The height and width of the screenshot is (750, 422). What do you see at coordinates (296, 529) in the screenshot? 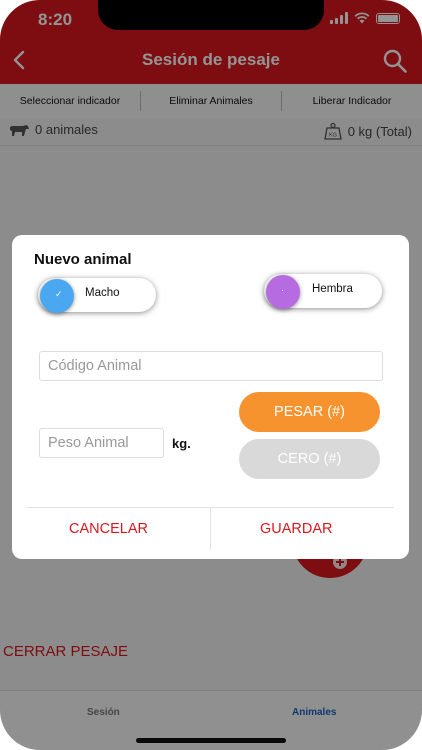
I see `save-button: GUARDAR` at bounding box center [296, 529].